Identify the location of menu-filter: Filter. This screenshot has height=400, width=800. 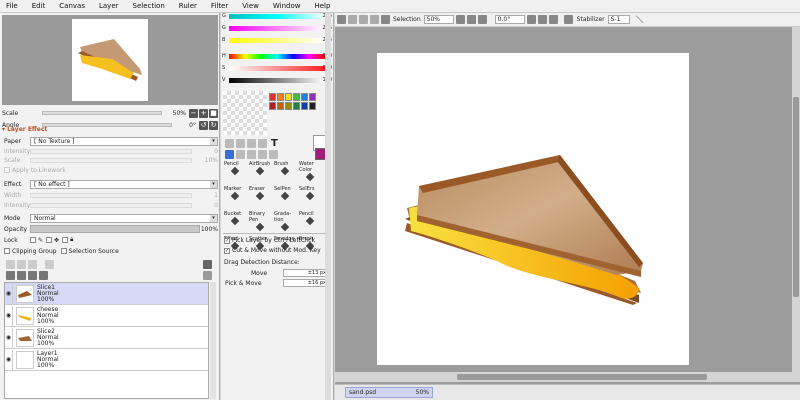
(219, 6).